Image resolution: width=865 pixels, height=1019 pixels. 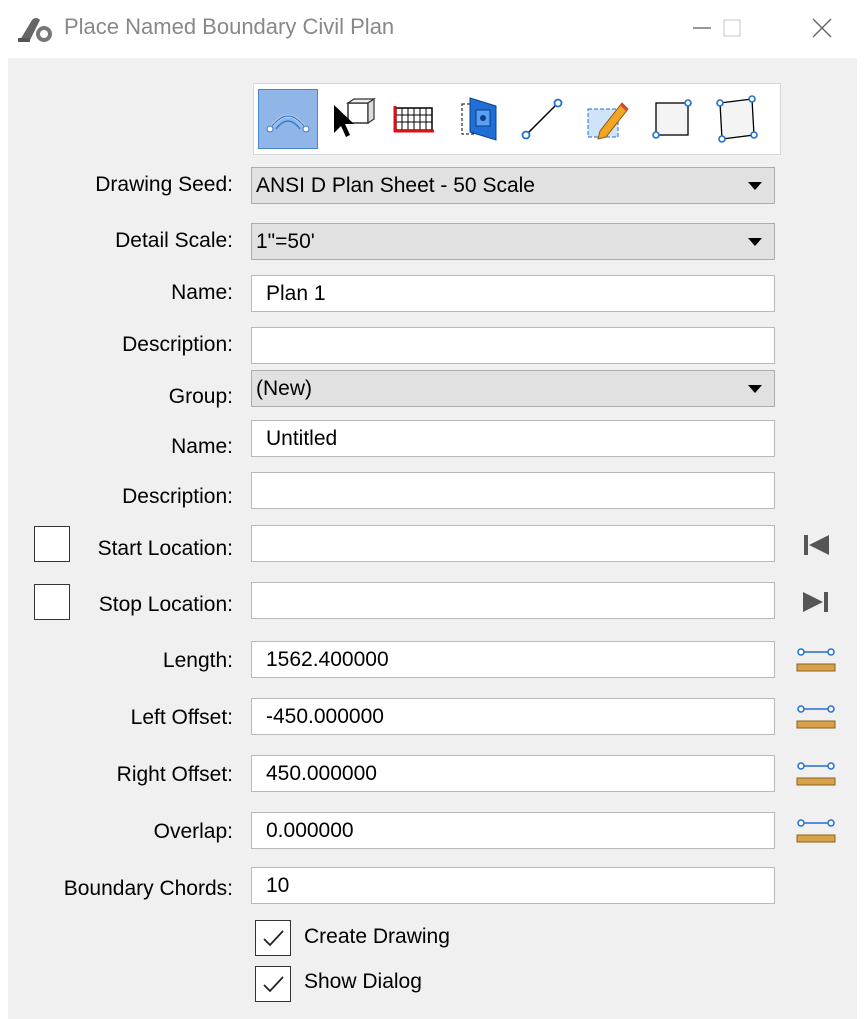 What do you see at coordinates (355, 117) in the screenshot?
I see `select-element-icon` at bounding box center [355, 117].